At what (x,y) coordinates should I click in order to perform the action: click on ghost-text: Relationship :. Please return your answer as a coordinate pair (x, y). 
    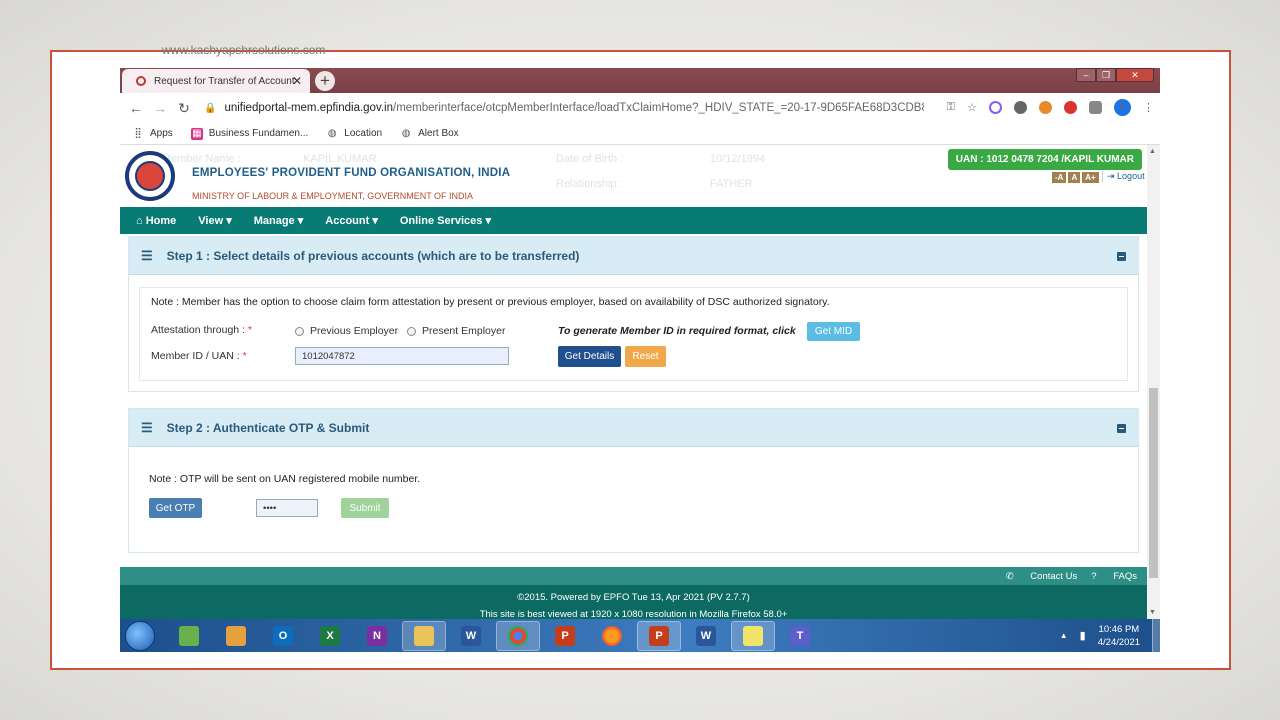
    Looking at the image, I should click on (589, 184).